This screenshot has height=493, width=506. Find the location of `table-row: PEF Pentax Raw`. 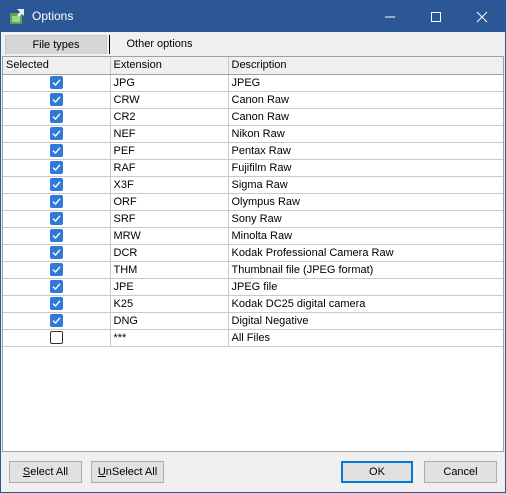

table-row: PEF Pentax Raw is located at coordinates (253, 151).